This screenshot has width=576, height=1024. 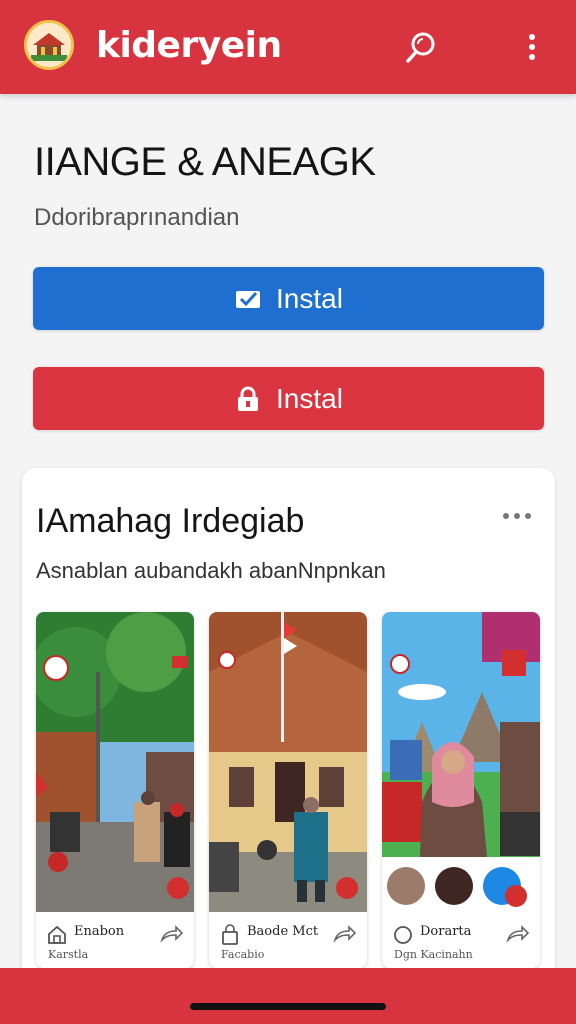 I want to click on install-button-primary-label: Instal, so click(x=309, y=298).